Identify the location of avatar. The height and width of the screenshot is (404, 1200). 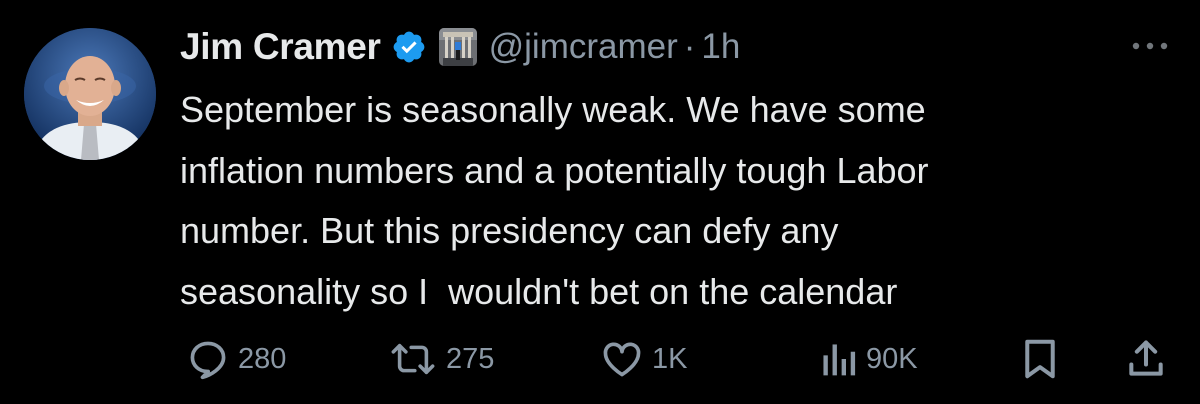
(90, 94).